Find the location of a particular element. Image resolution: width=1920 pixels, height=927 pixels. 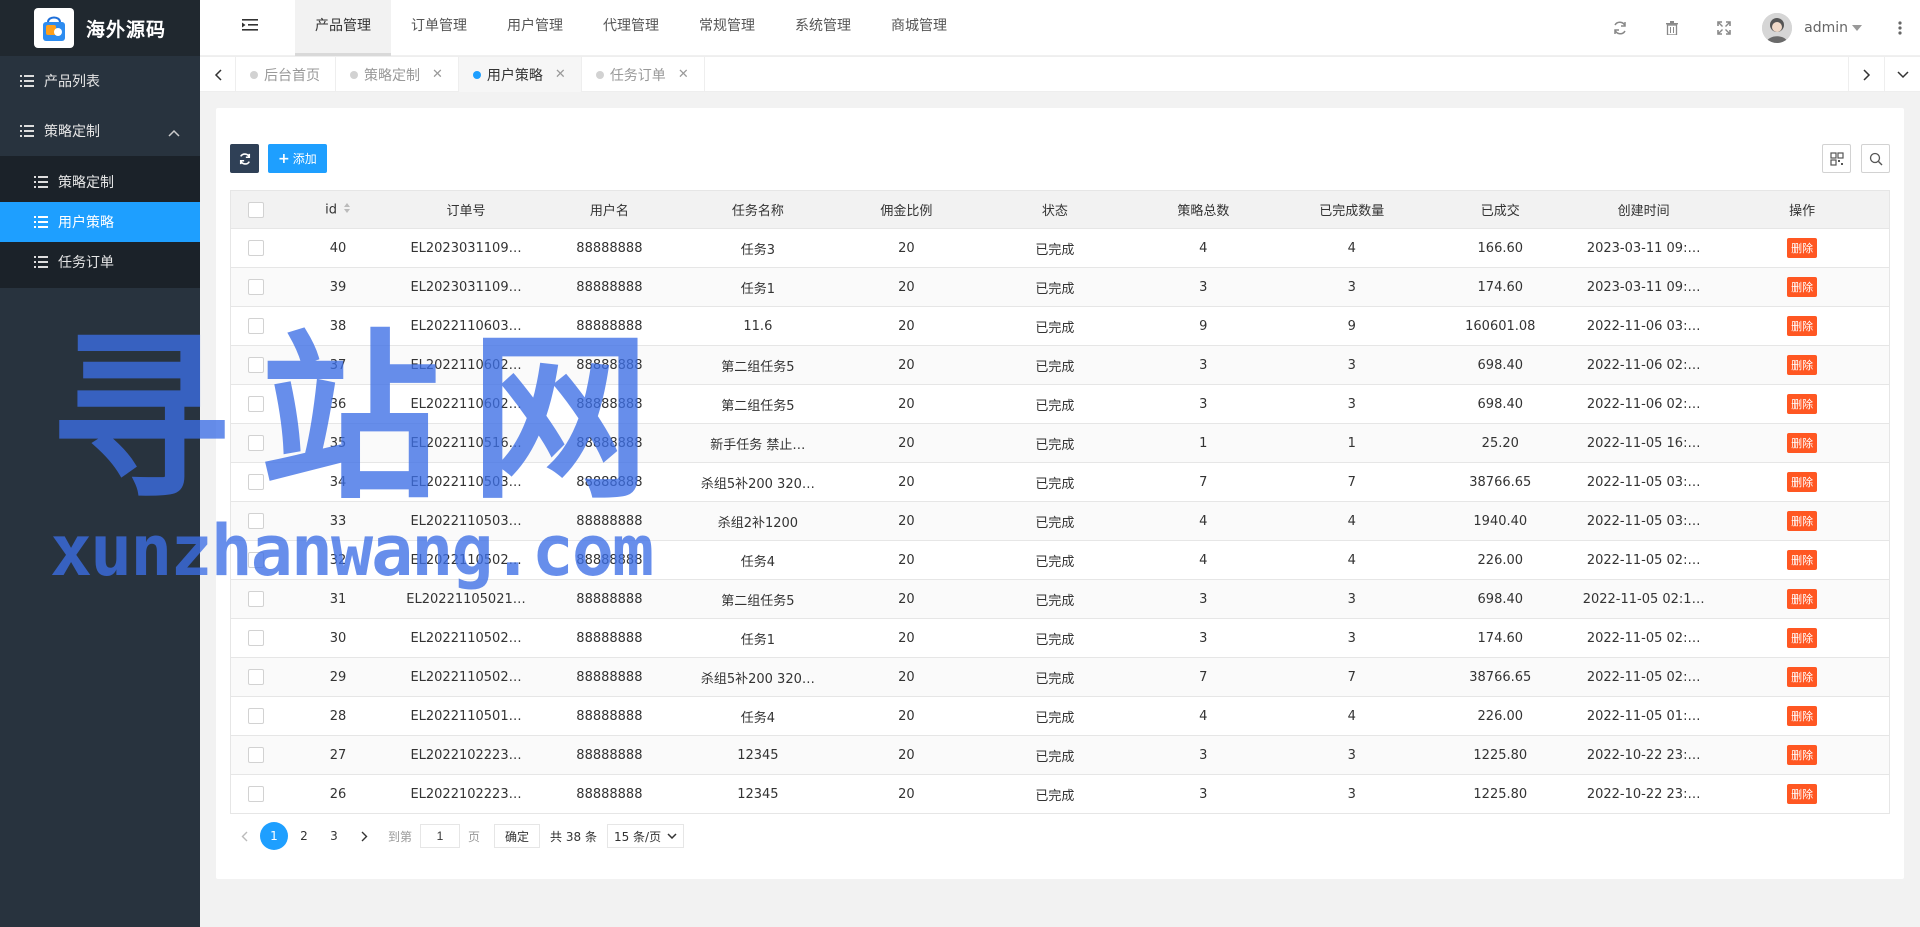

tabs-scroll-left-icon is located at coordinates (218, 74).